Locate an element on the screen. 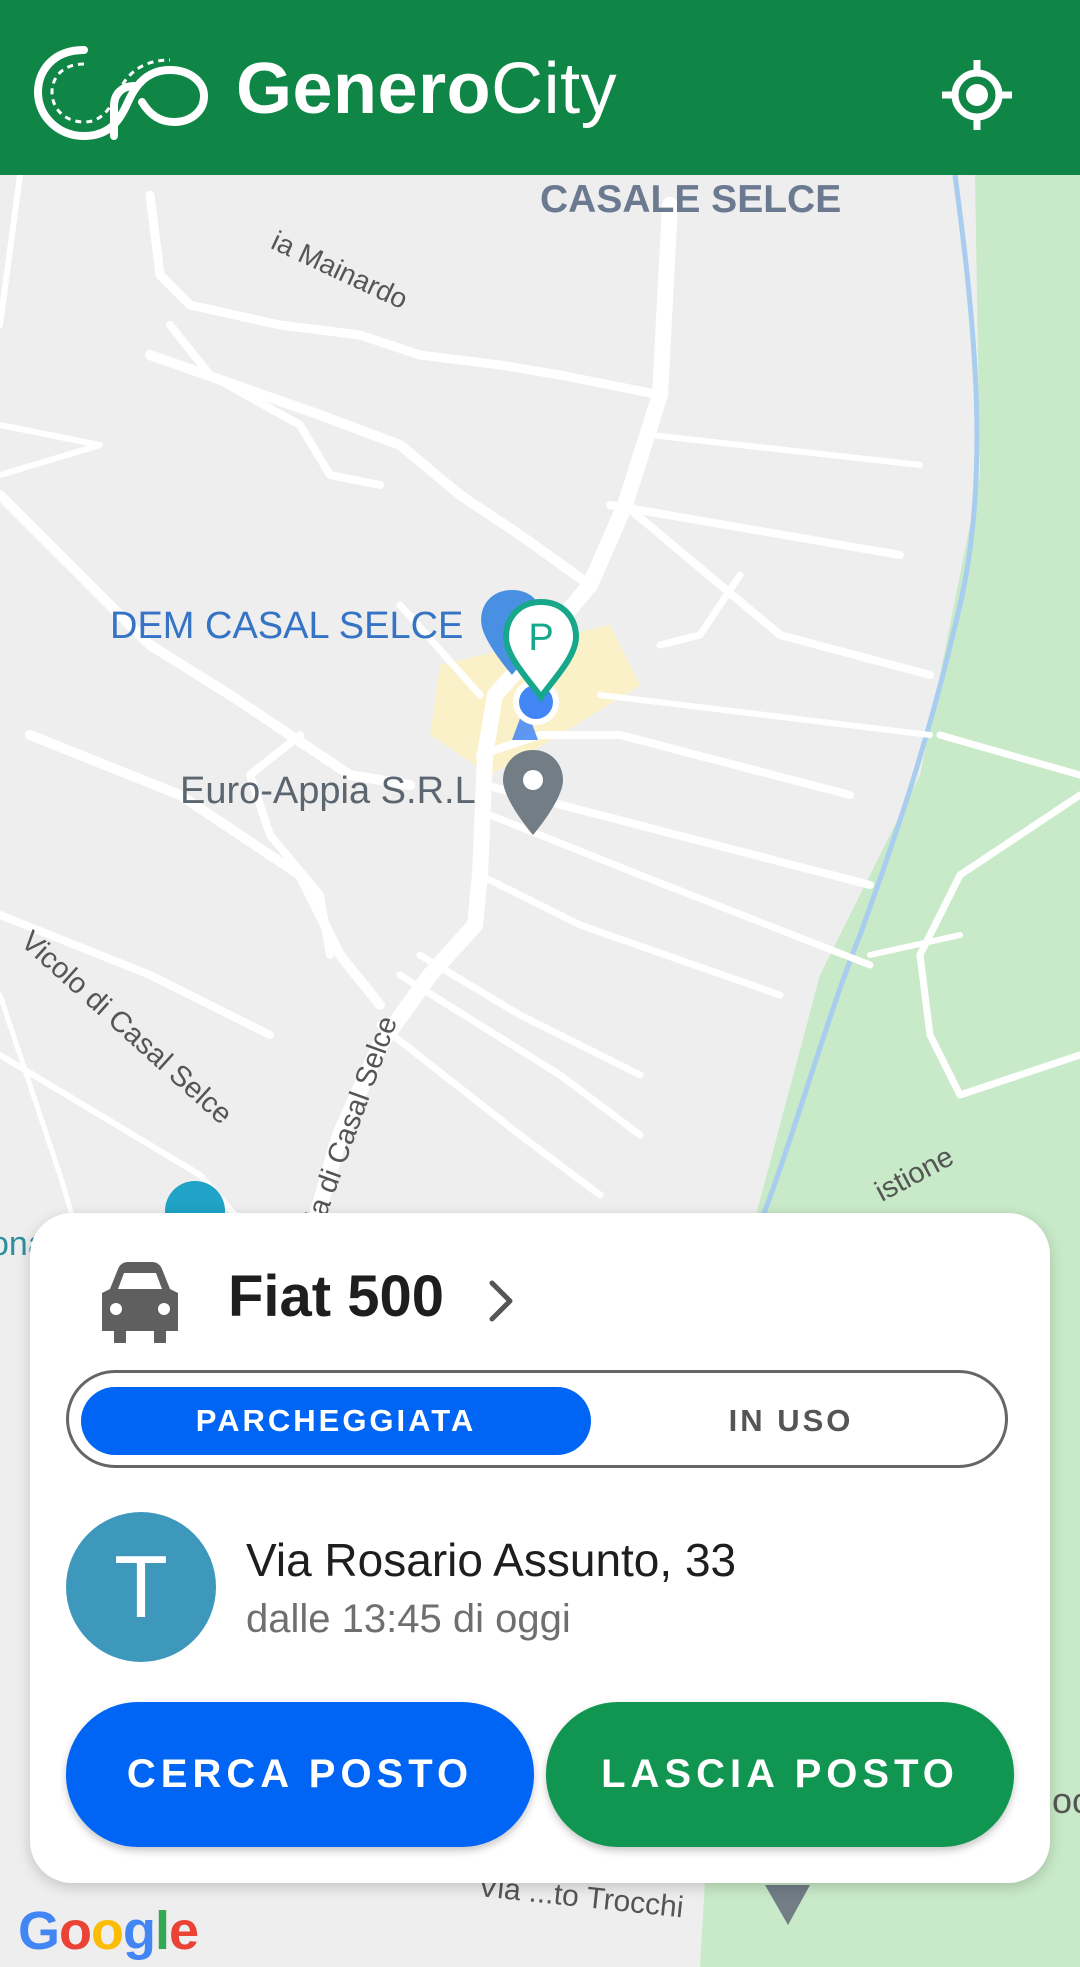 This screenshot has height=1967, width=1080. parking-pin-letter: P is located at coordinates (540, 638).